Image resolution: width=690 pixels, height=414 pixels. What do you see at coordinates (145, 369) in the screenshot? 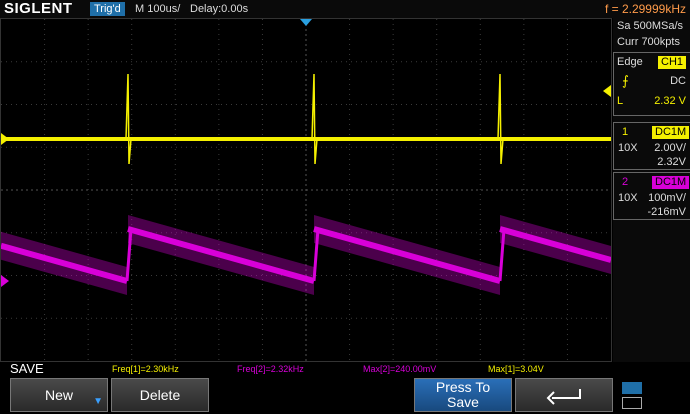
I see `measurement-freq1: Freq[1]=2.30kHz` at bounding box center [145, 369].